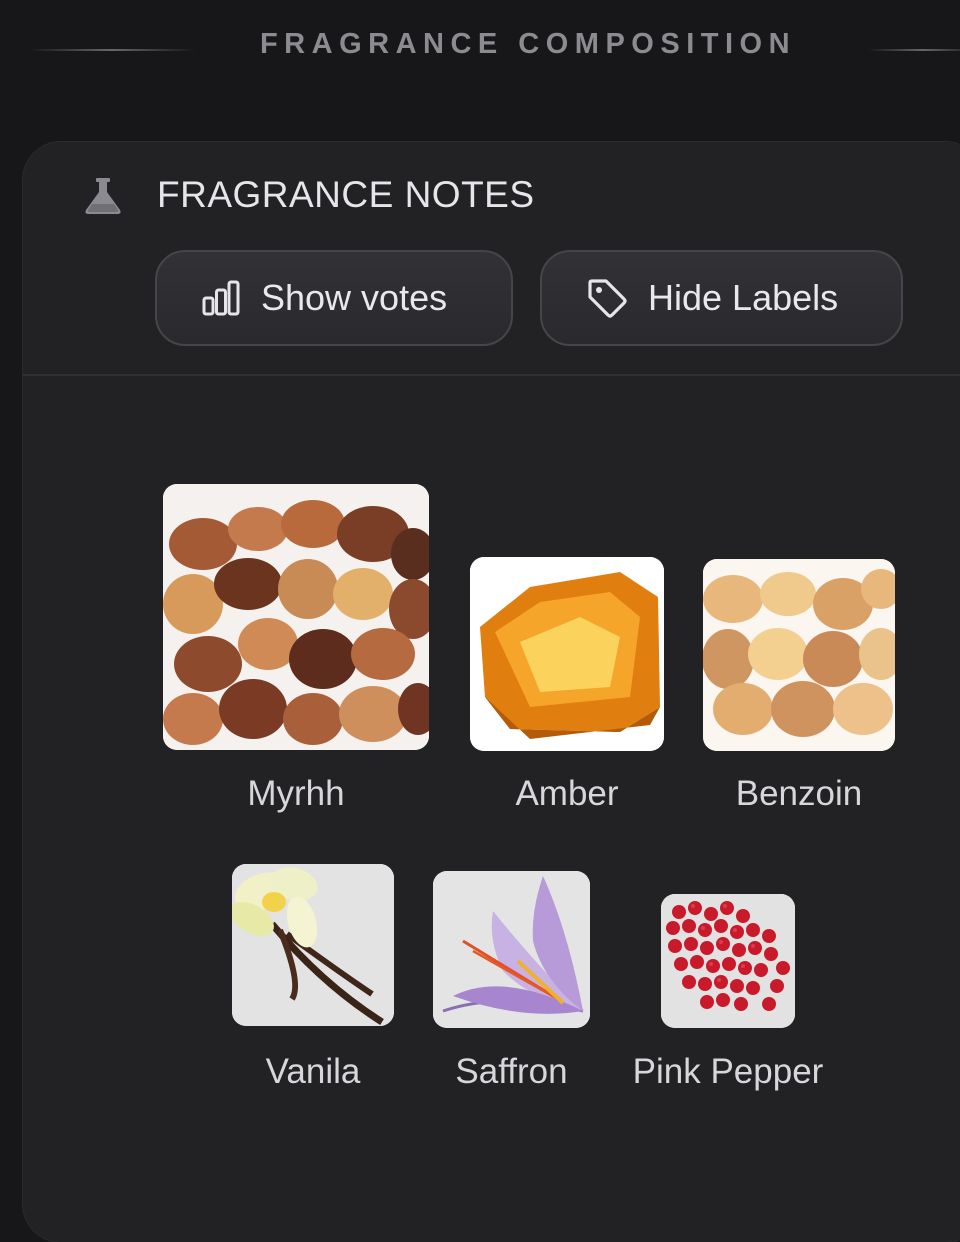 This screenshot has height=1242, width=960. I want to click on note-label: Vanila, so click(313, 1071).